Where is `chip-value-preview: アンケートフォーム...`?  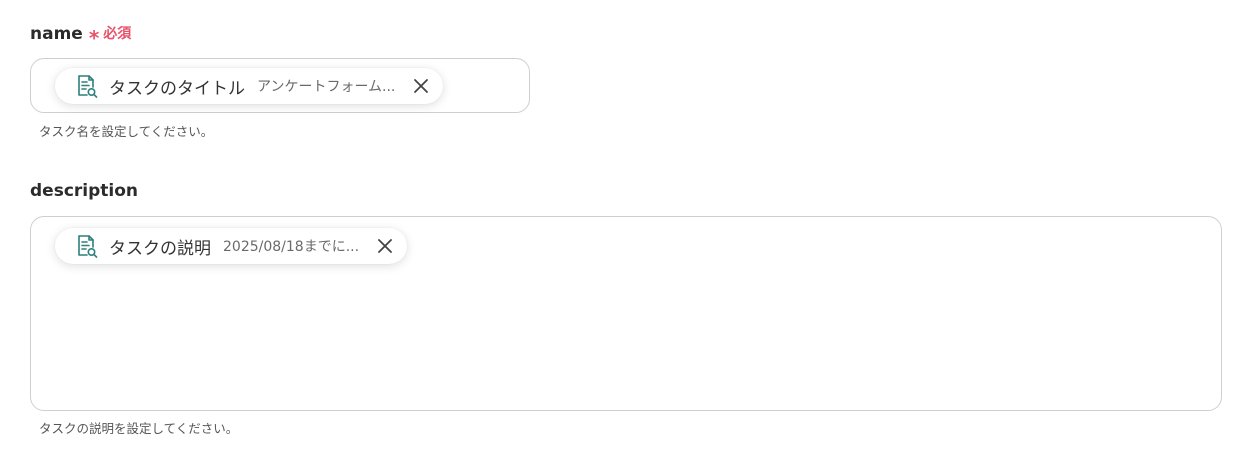 chip-value-preview: アンケートフォーム... is located at coordinates (326, 87).